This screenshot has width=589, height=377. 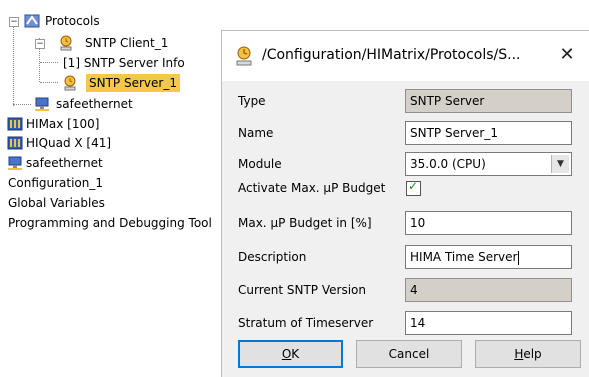 I want to click on close-icon: ✕, so click(x=567, y=54).